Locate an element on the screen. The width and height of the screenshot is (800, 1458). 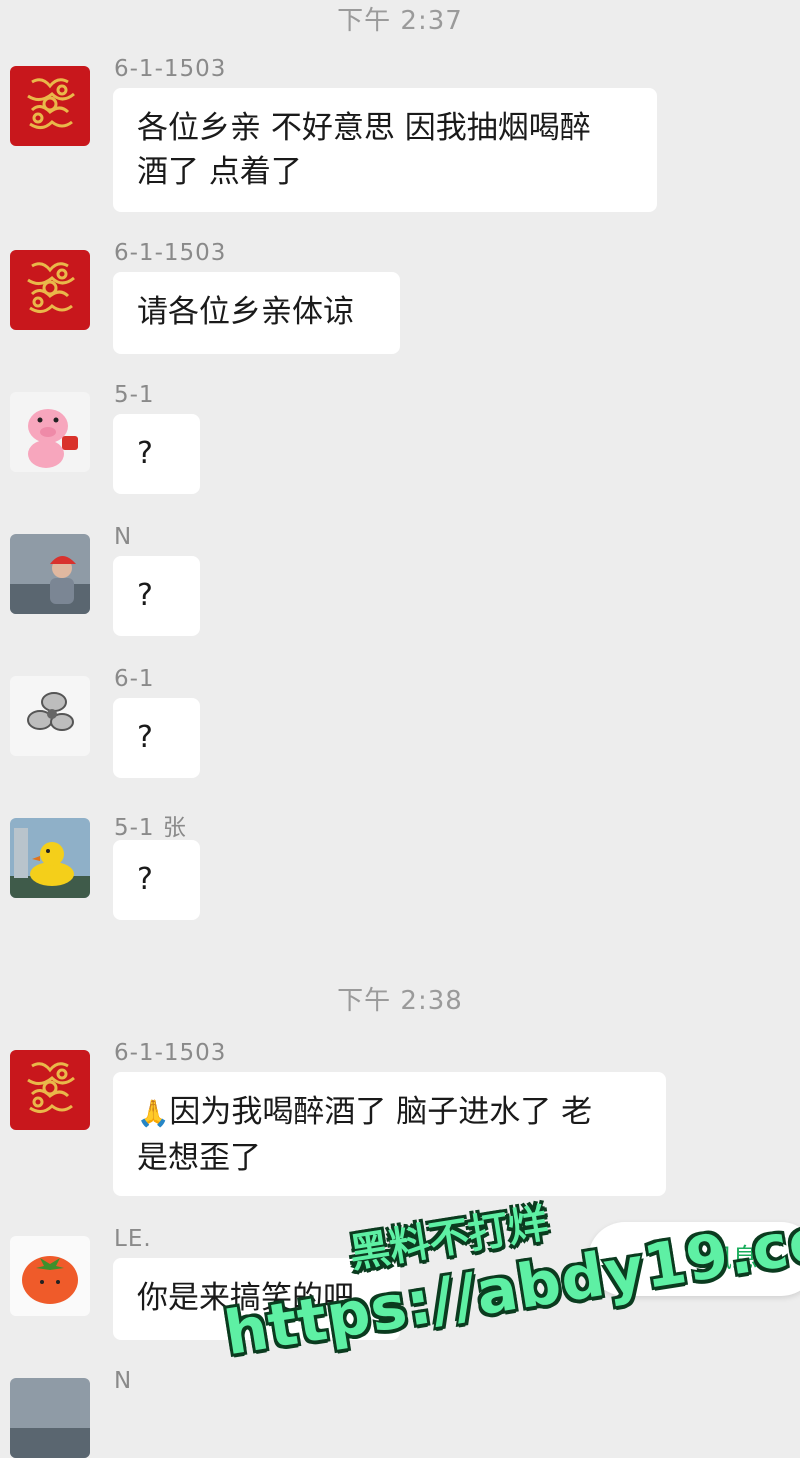
grey-flower-avatar is located at coordinates (50, 716).